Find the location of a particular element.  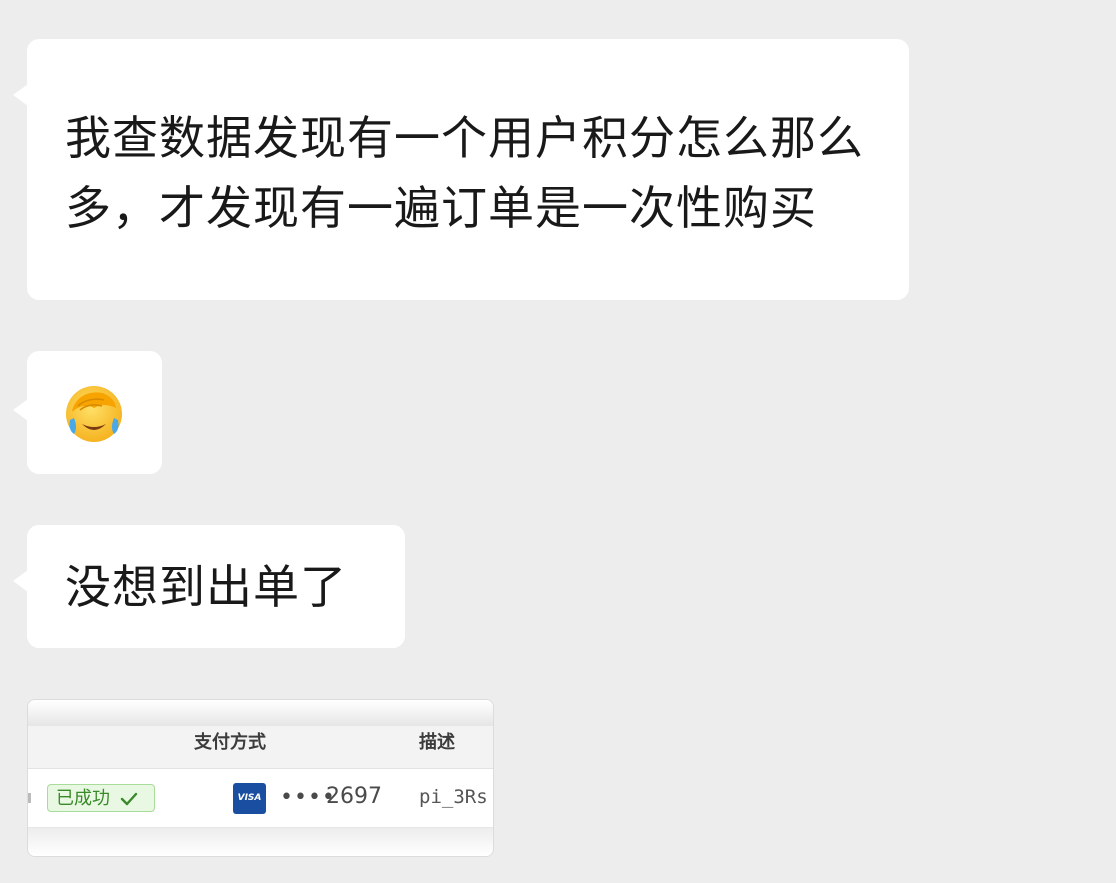

face-palm-crying-emoji-icon is located at coordinates (94, 414).